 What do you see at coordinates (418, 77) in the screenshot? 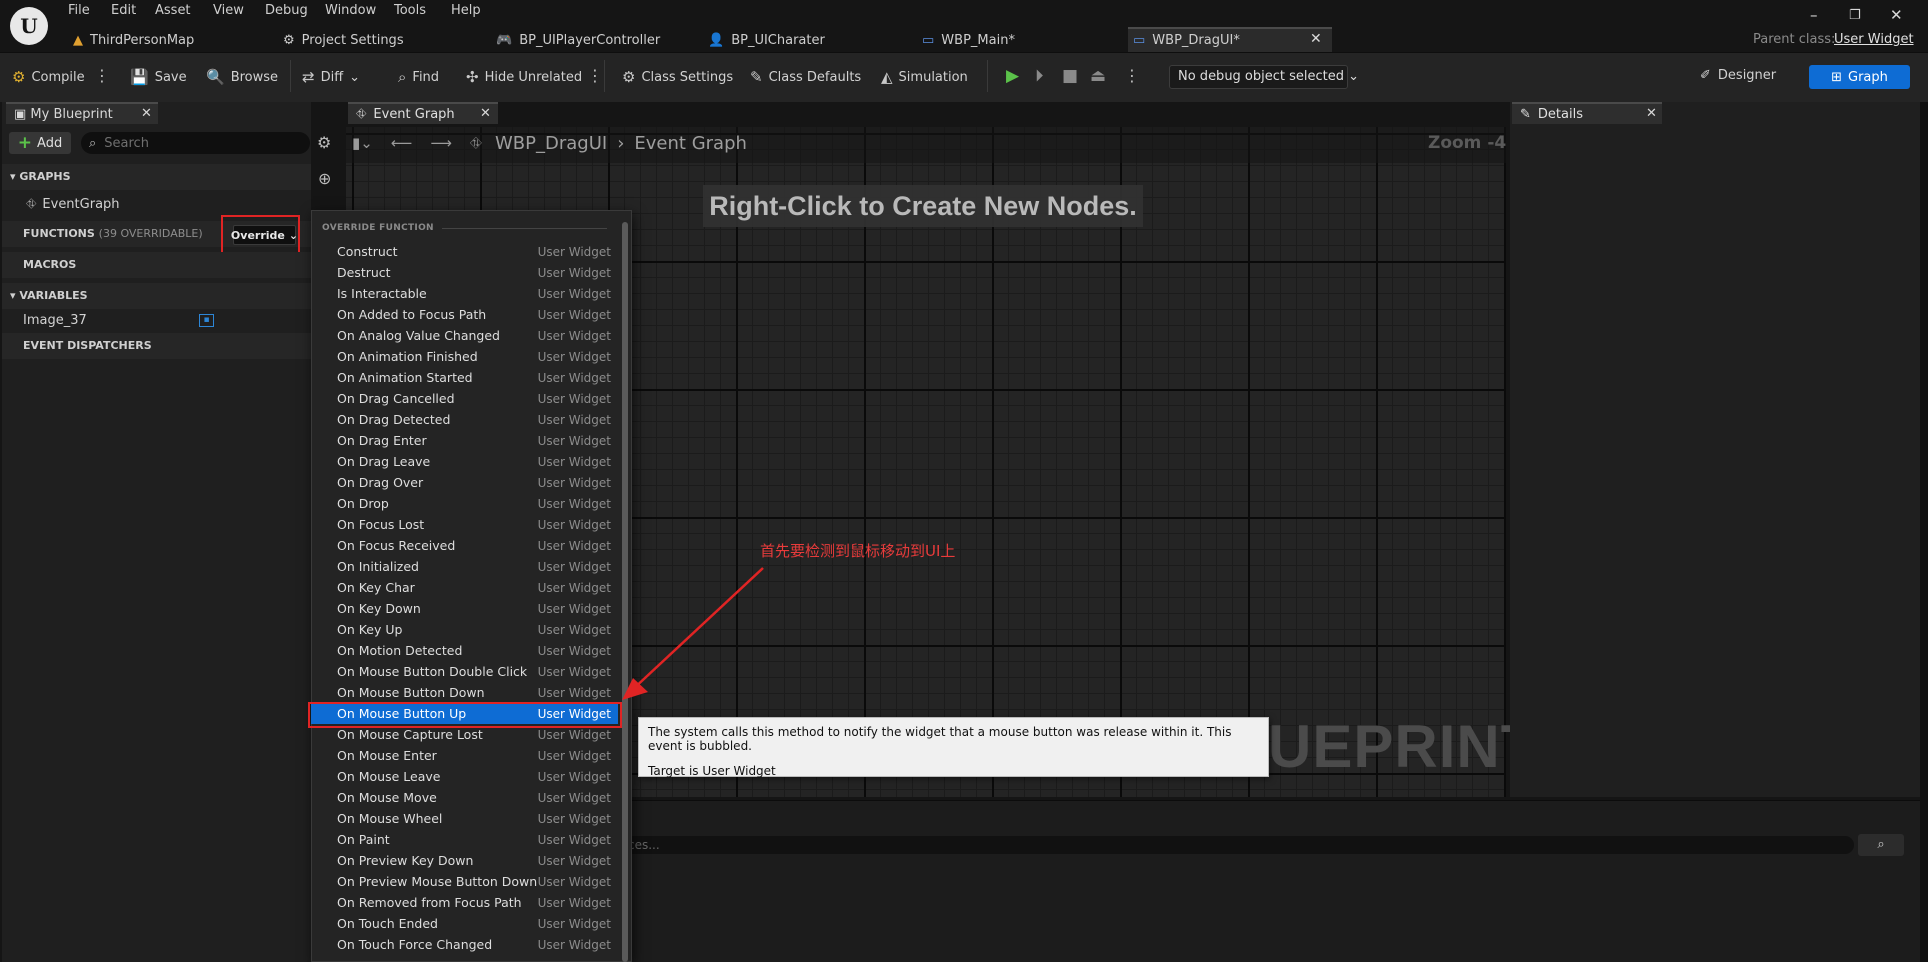
I see `find-button: ⌕ Find` at bounding box center [418, 77].